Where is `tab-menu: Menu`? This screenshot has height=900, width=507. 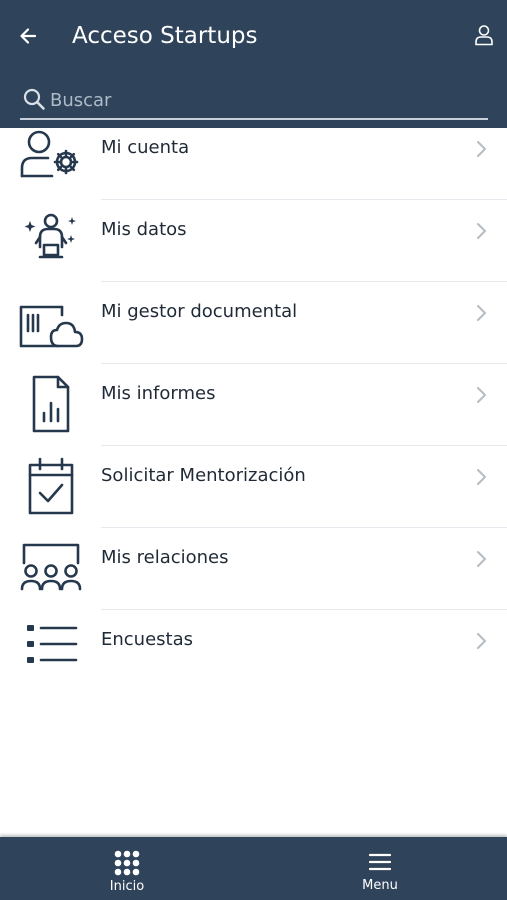 tab-menu: Menu is located at coordinates (380, 868).